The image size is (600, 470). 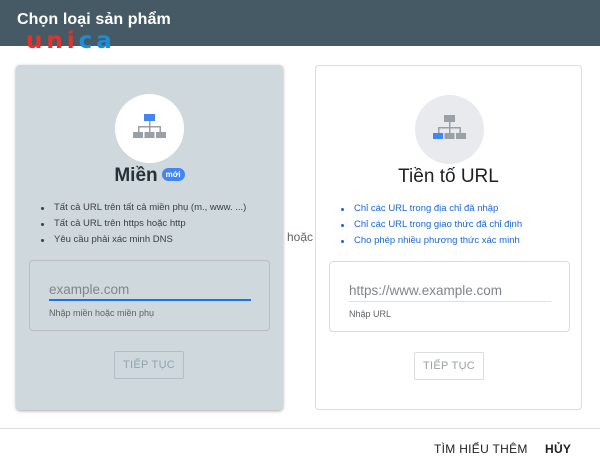 What do you see at coordinates (71, 41) in the screenshot?
I see `unica-logo: unica` at bounding box center [71, 41].